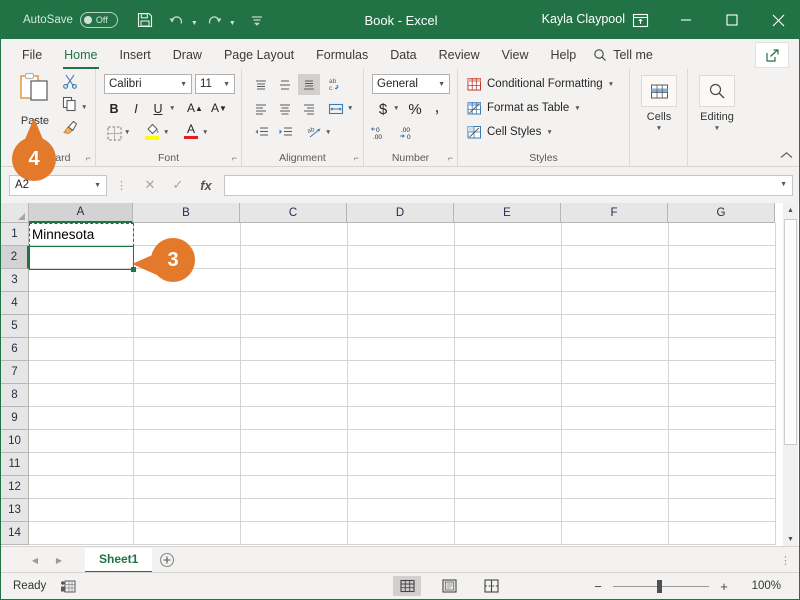 The width and height of the screenshot is (800, 600). Describe the element at coordinates (508, 372) in the screenshot. I see `cell-e7` at that location.